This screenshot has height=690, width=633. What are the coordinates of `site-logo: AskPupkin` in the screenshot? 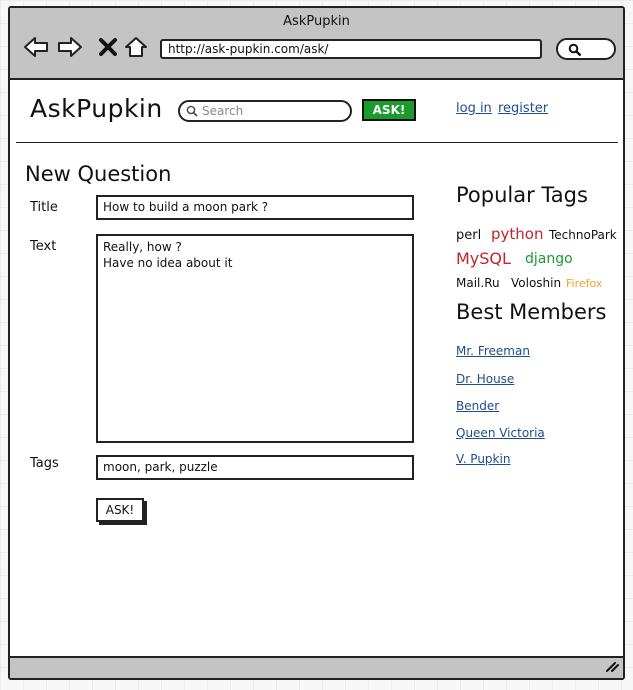 It's located at (96, 108).